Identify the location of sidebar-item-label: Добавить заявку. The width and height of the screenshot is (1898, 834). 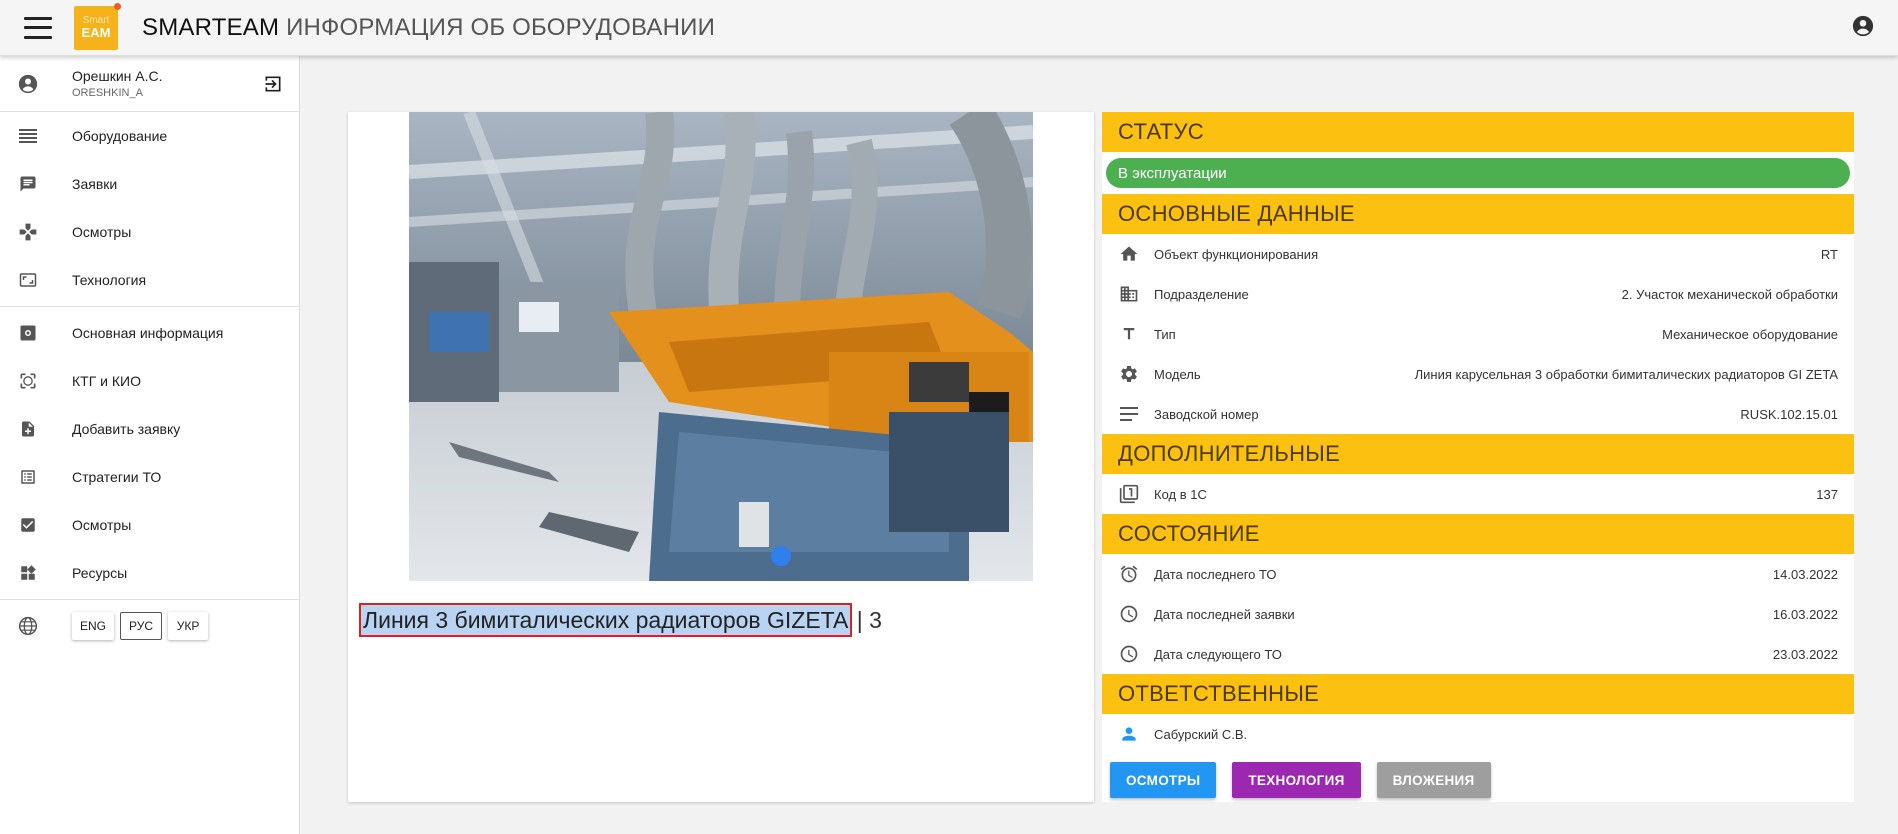
(126, 429).